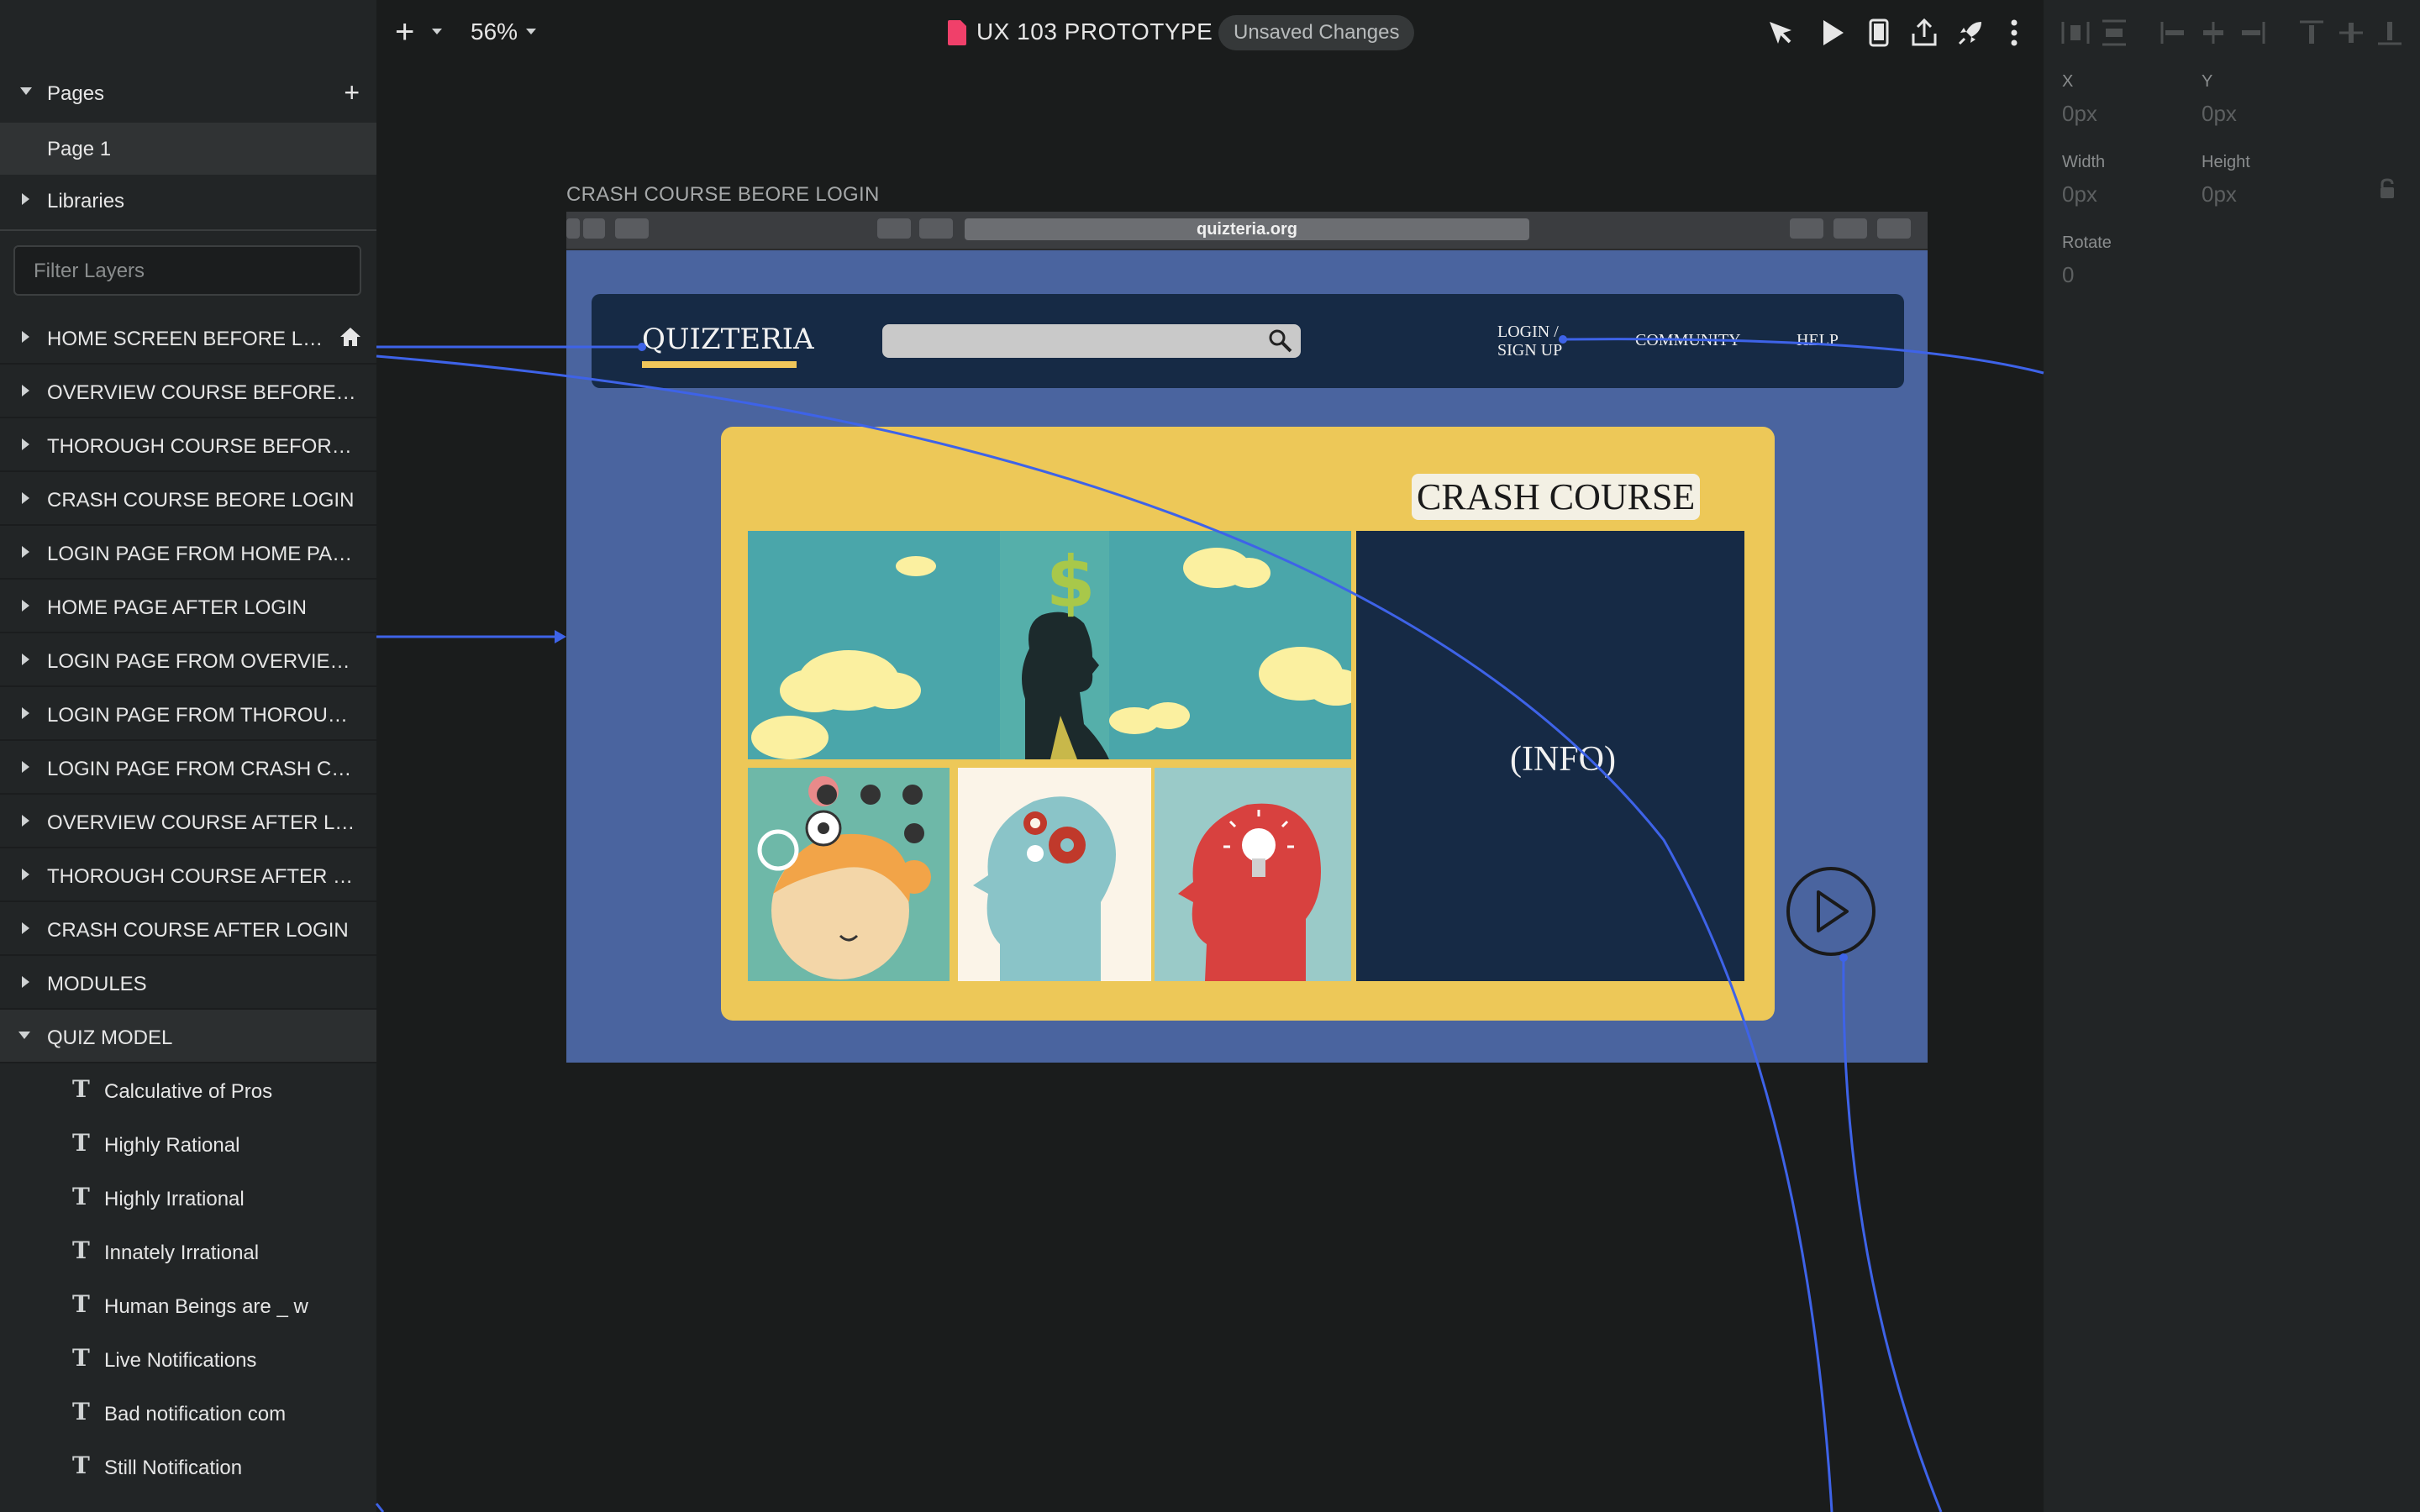  I want to click on back-button, so click(573, 228).